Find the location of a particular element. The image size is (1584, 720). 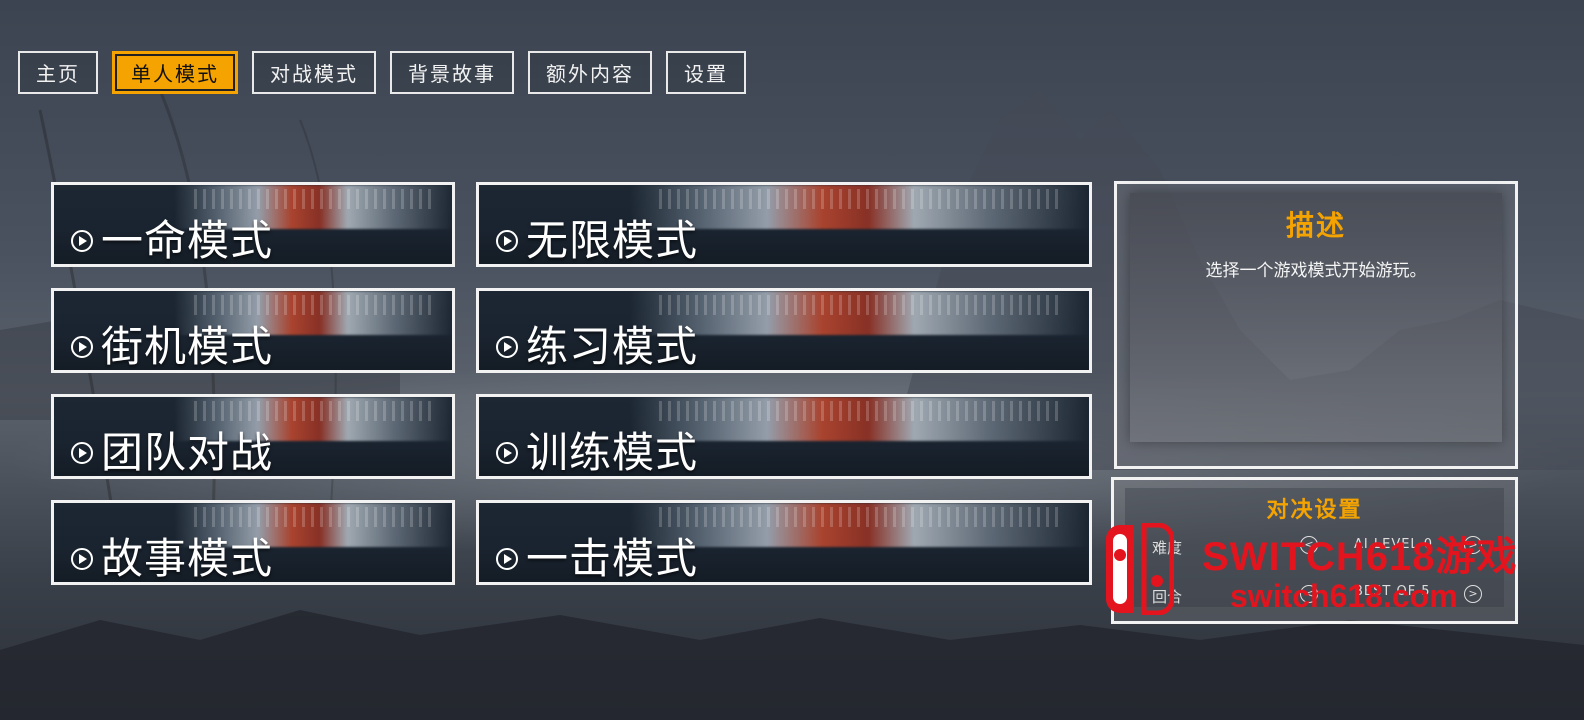

mode-label: 训练模式 is located at coordinates (612, 452).